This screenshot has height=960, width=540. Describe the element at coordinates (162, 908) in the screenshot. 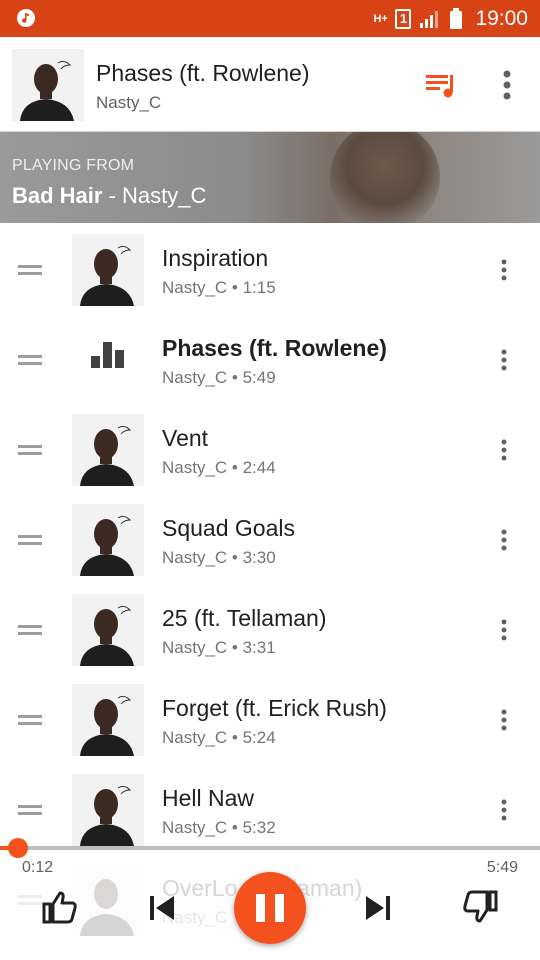

I see `skip-previous-icon` at that location.